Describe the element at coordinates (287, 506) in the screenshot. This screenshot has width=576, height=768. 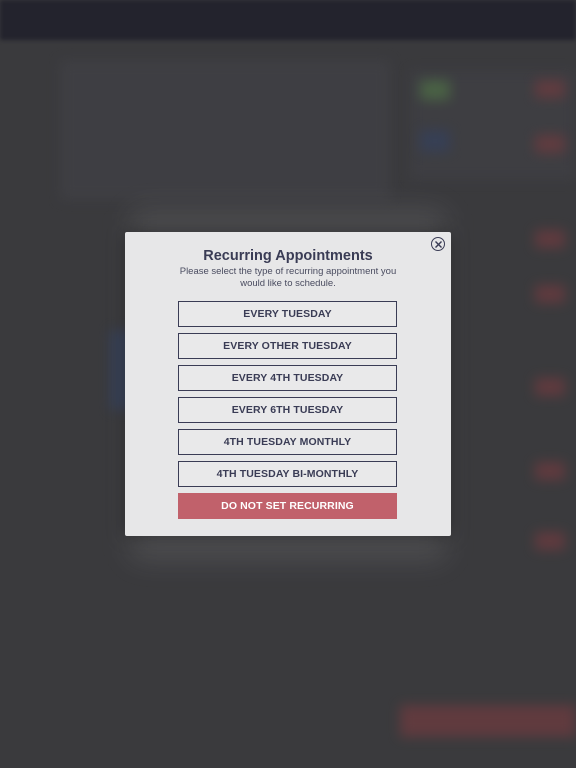
I see `do-not-set-recurring-button: DO NOT SET RECURRING` at that location.